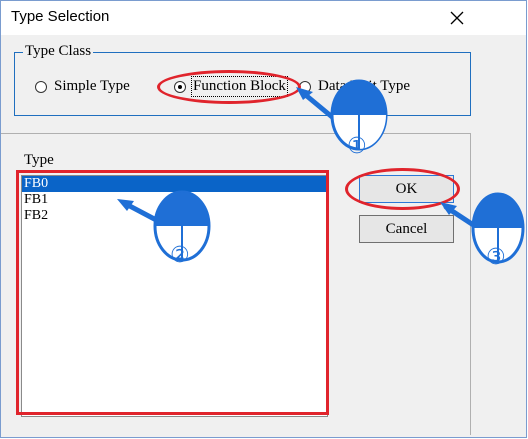 This screenshot has height=439, width=528. Describe the element at coordinates (39, 160) in the screenshot. I see `type-list-label: Type` at that location.